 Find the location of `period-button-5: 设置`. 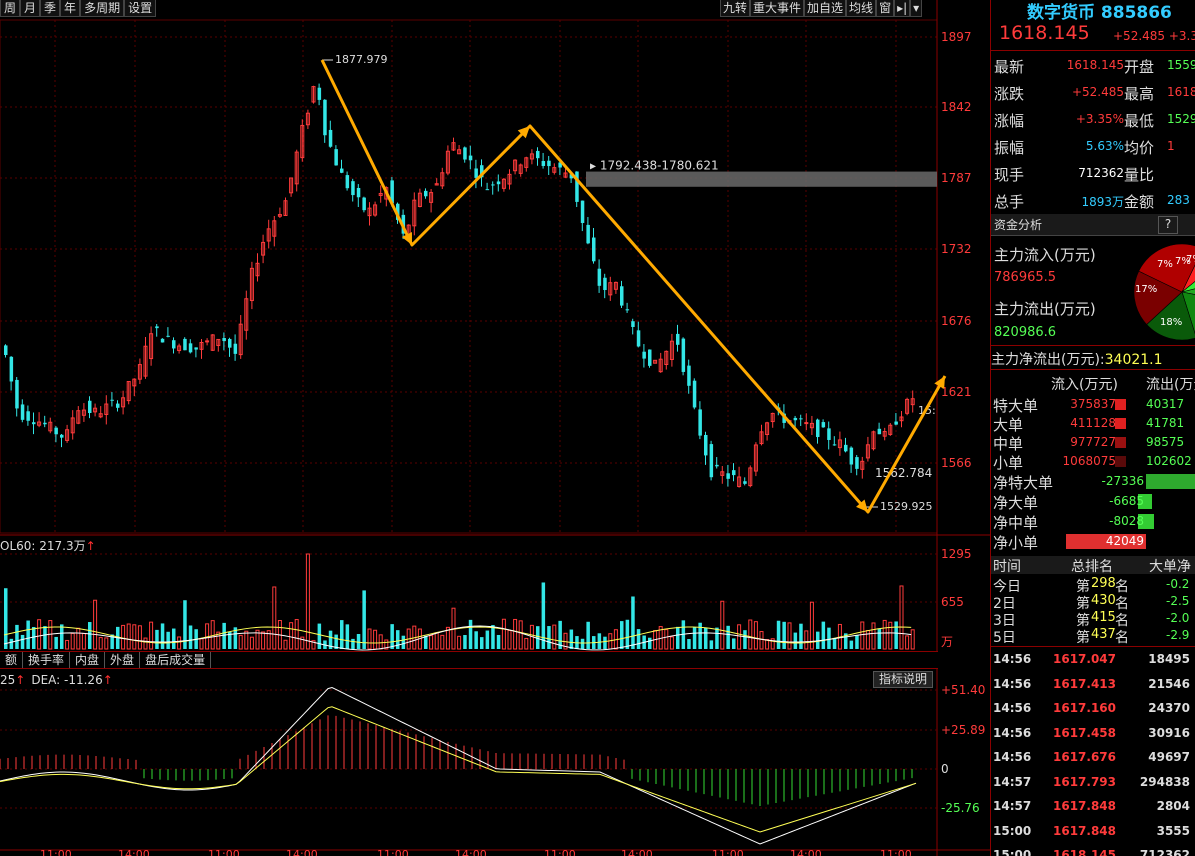

period-button-5: 设置 is located at coordinates (140, 8).